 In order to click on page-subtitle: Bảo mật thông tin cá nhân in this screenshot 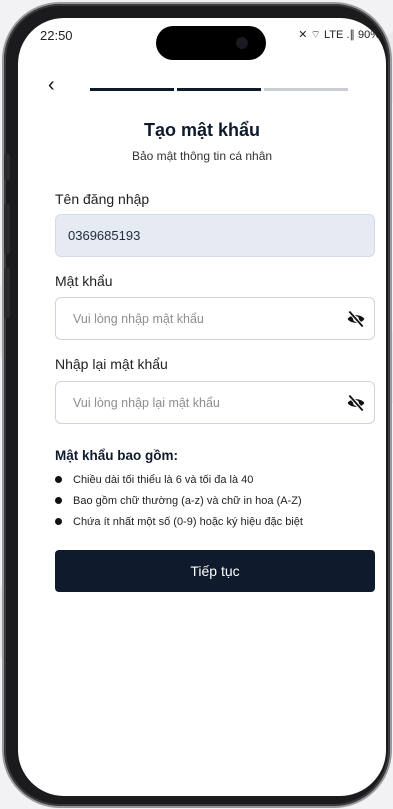, I will do `click(202, 156)`.